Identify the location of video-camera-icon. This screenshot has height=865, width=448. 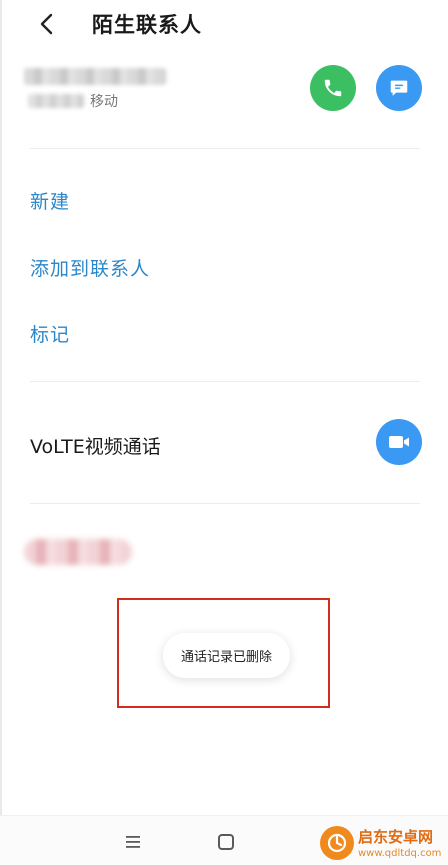
(399, 442).